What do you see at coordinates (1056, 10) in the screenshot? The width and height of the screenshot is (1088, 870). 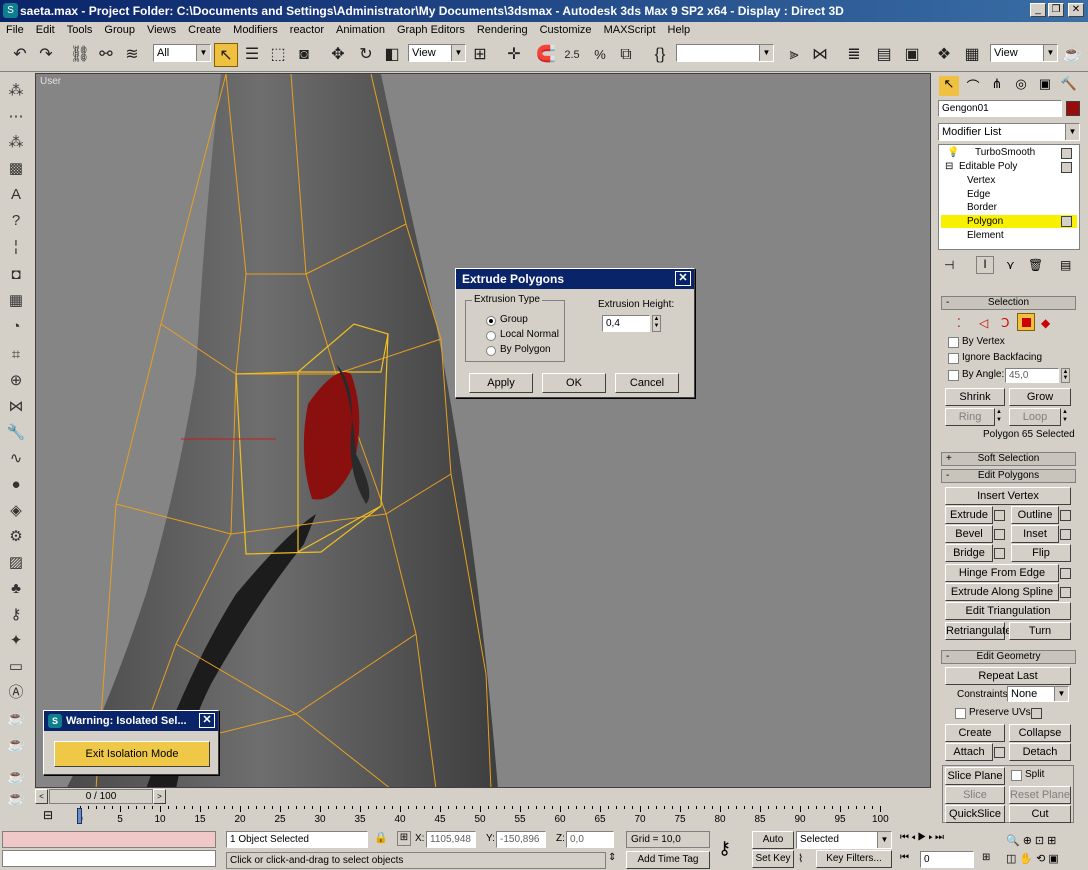 I see `maximize-button: ❐` at bounding box center [1056, 10].